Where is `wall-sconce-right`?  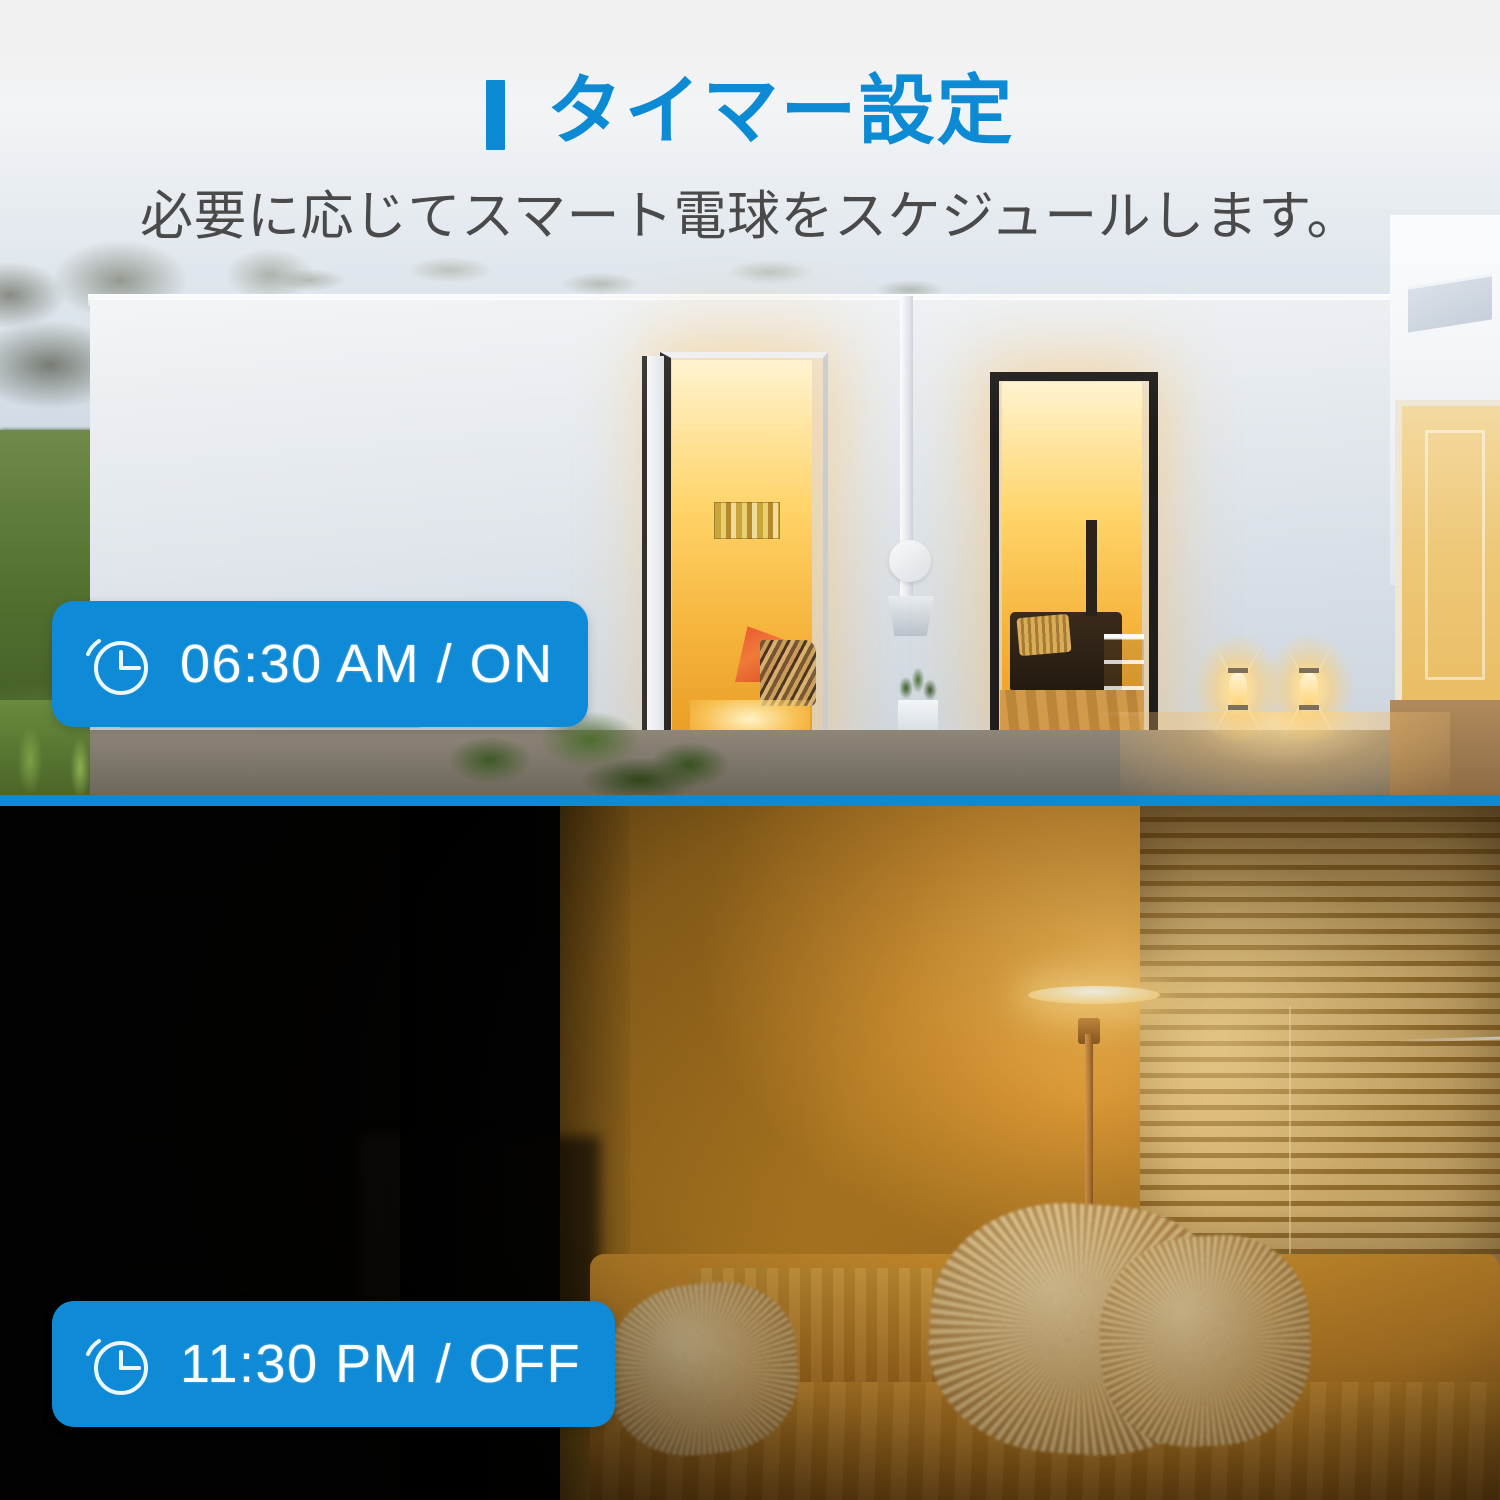 wall-sconce-right is located at coordinates (1309, 689).